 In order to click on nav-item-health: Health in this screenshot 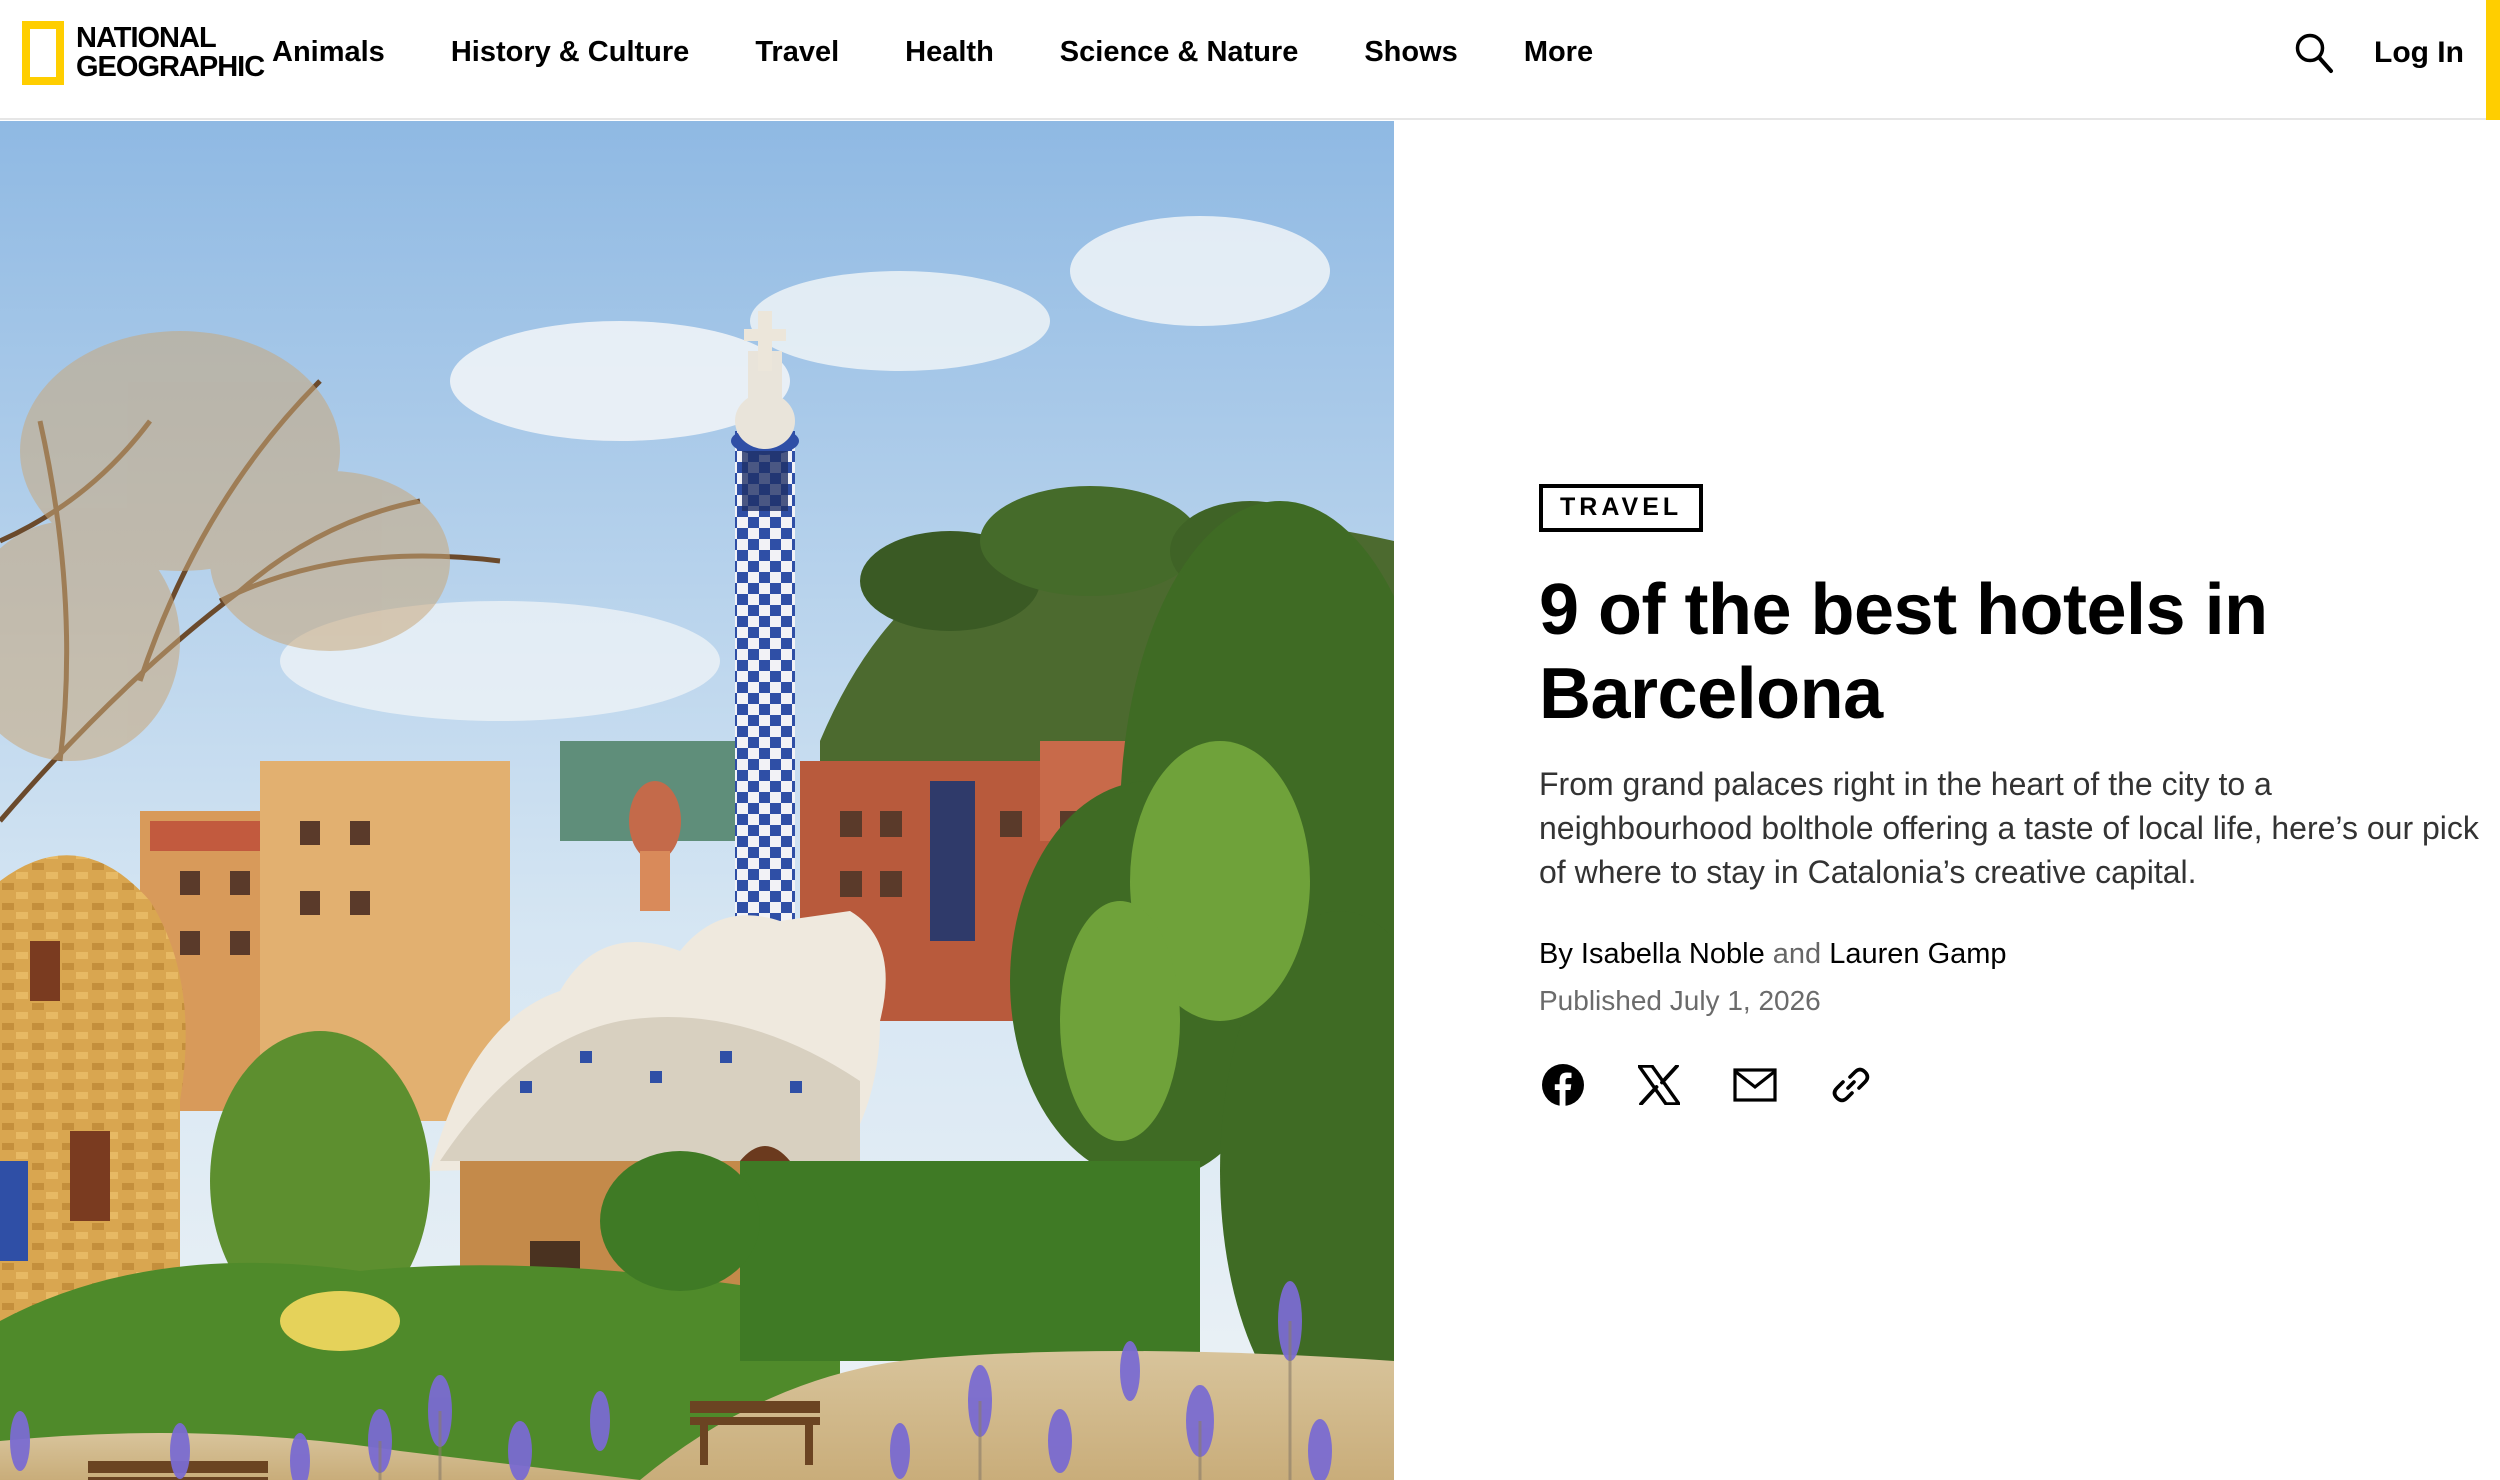, I will do `click(949, 52)`.